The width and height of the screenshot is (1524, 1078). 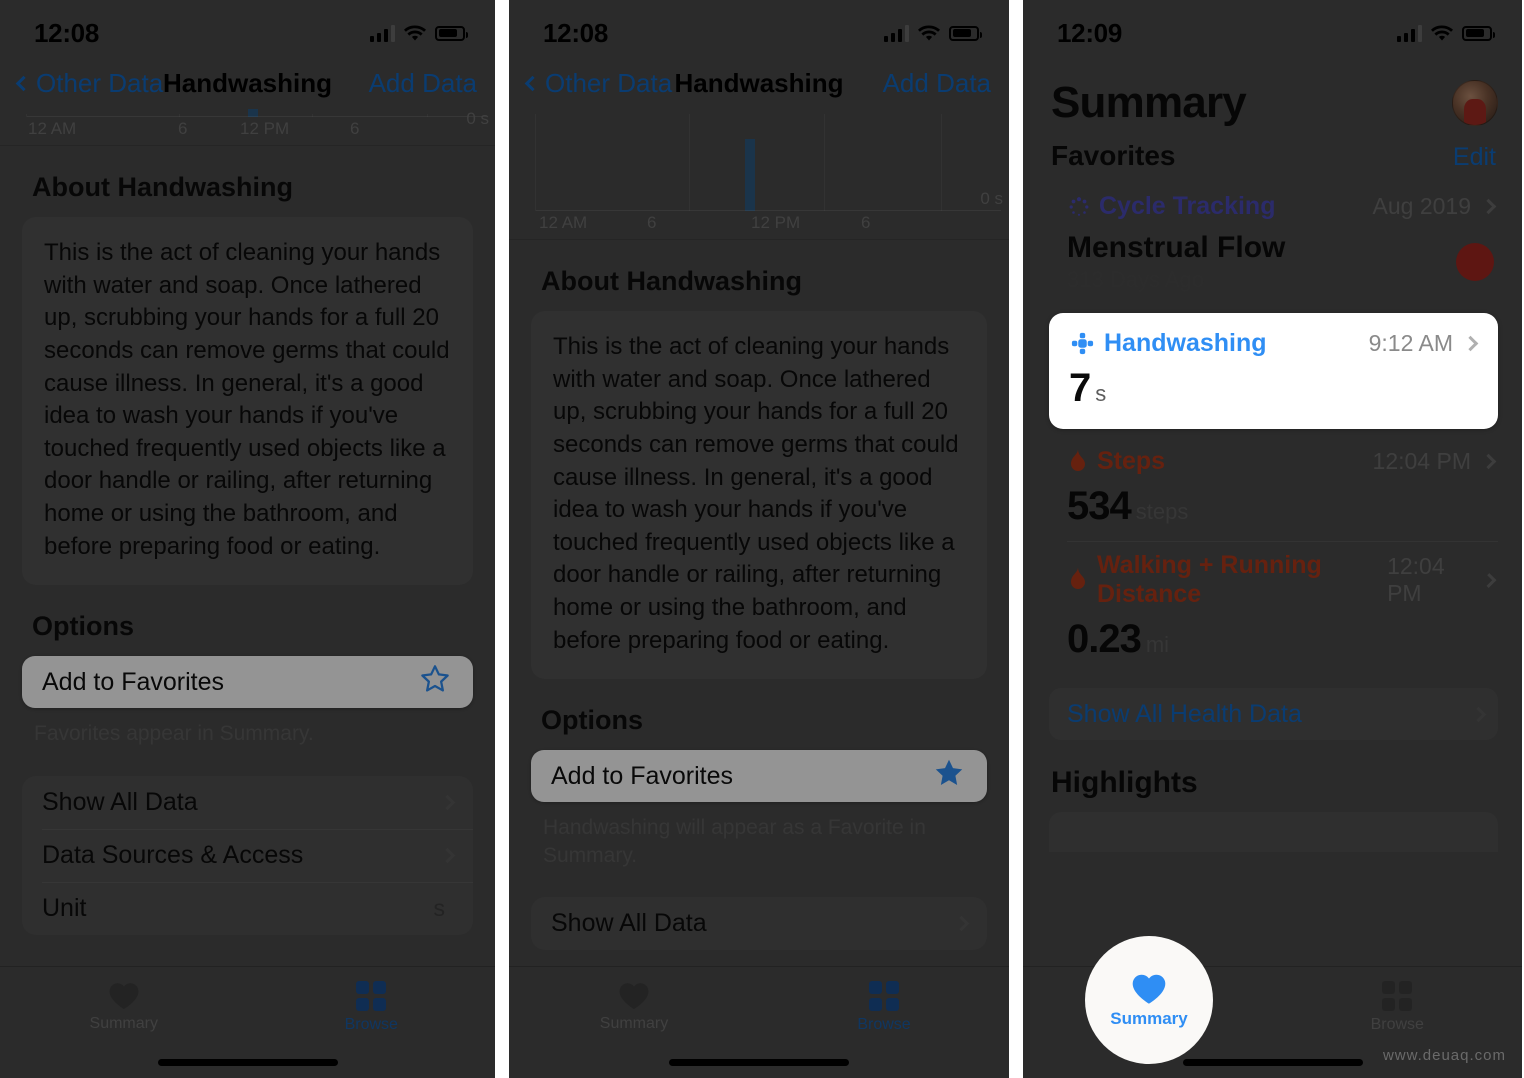 What do you see at coordinates (1149, 1000) in the screenshot?
I see `summary-tab-spotlight: Summary` at bounding box center [1149, 1000].